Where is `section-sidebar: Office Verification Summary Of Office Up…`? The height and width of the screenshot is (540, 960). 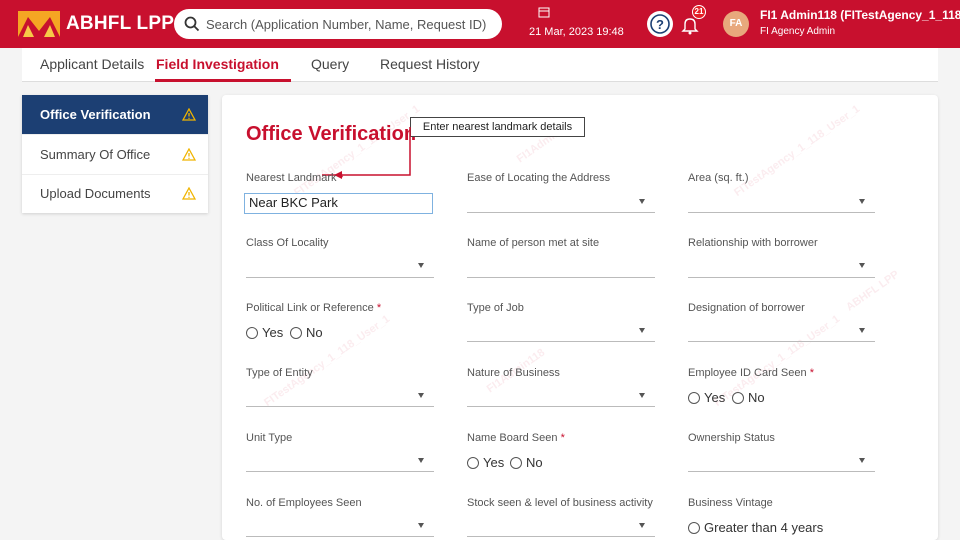 section-sidebar: Office Verification Summary Of Office Up… is located at coordinates (115, 154).